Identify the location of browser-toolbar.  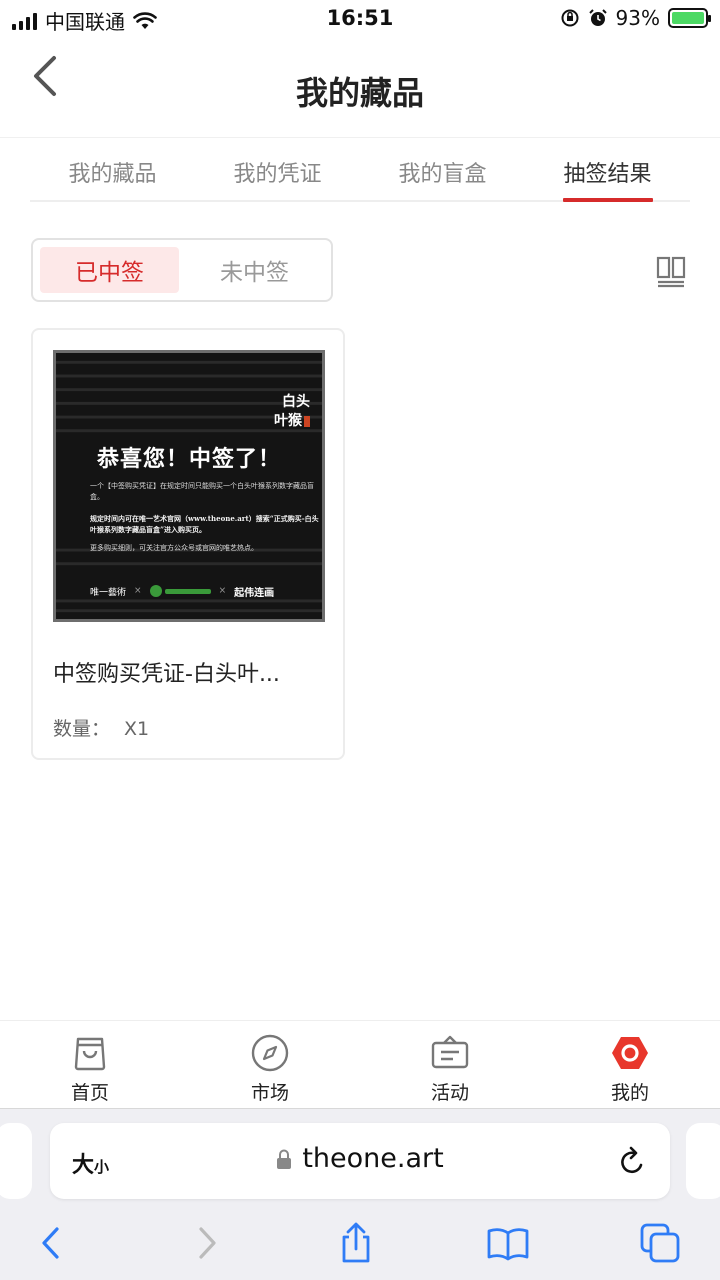
(360, 1247).